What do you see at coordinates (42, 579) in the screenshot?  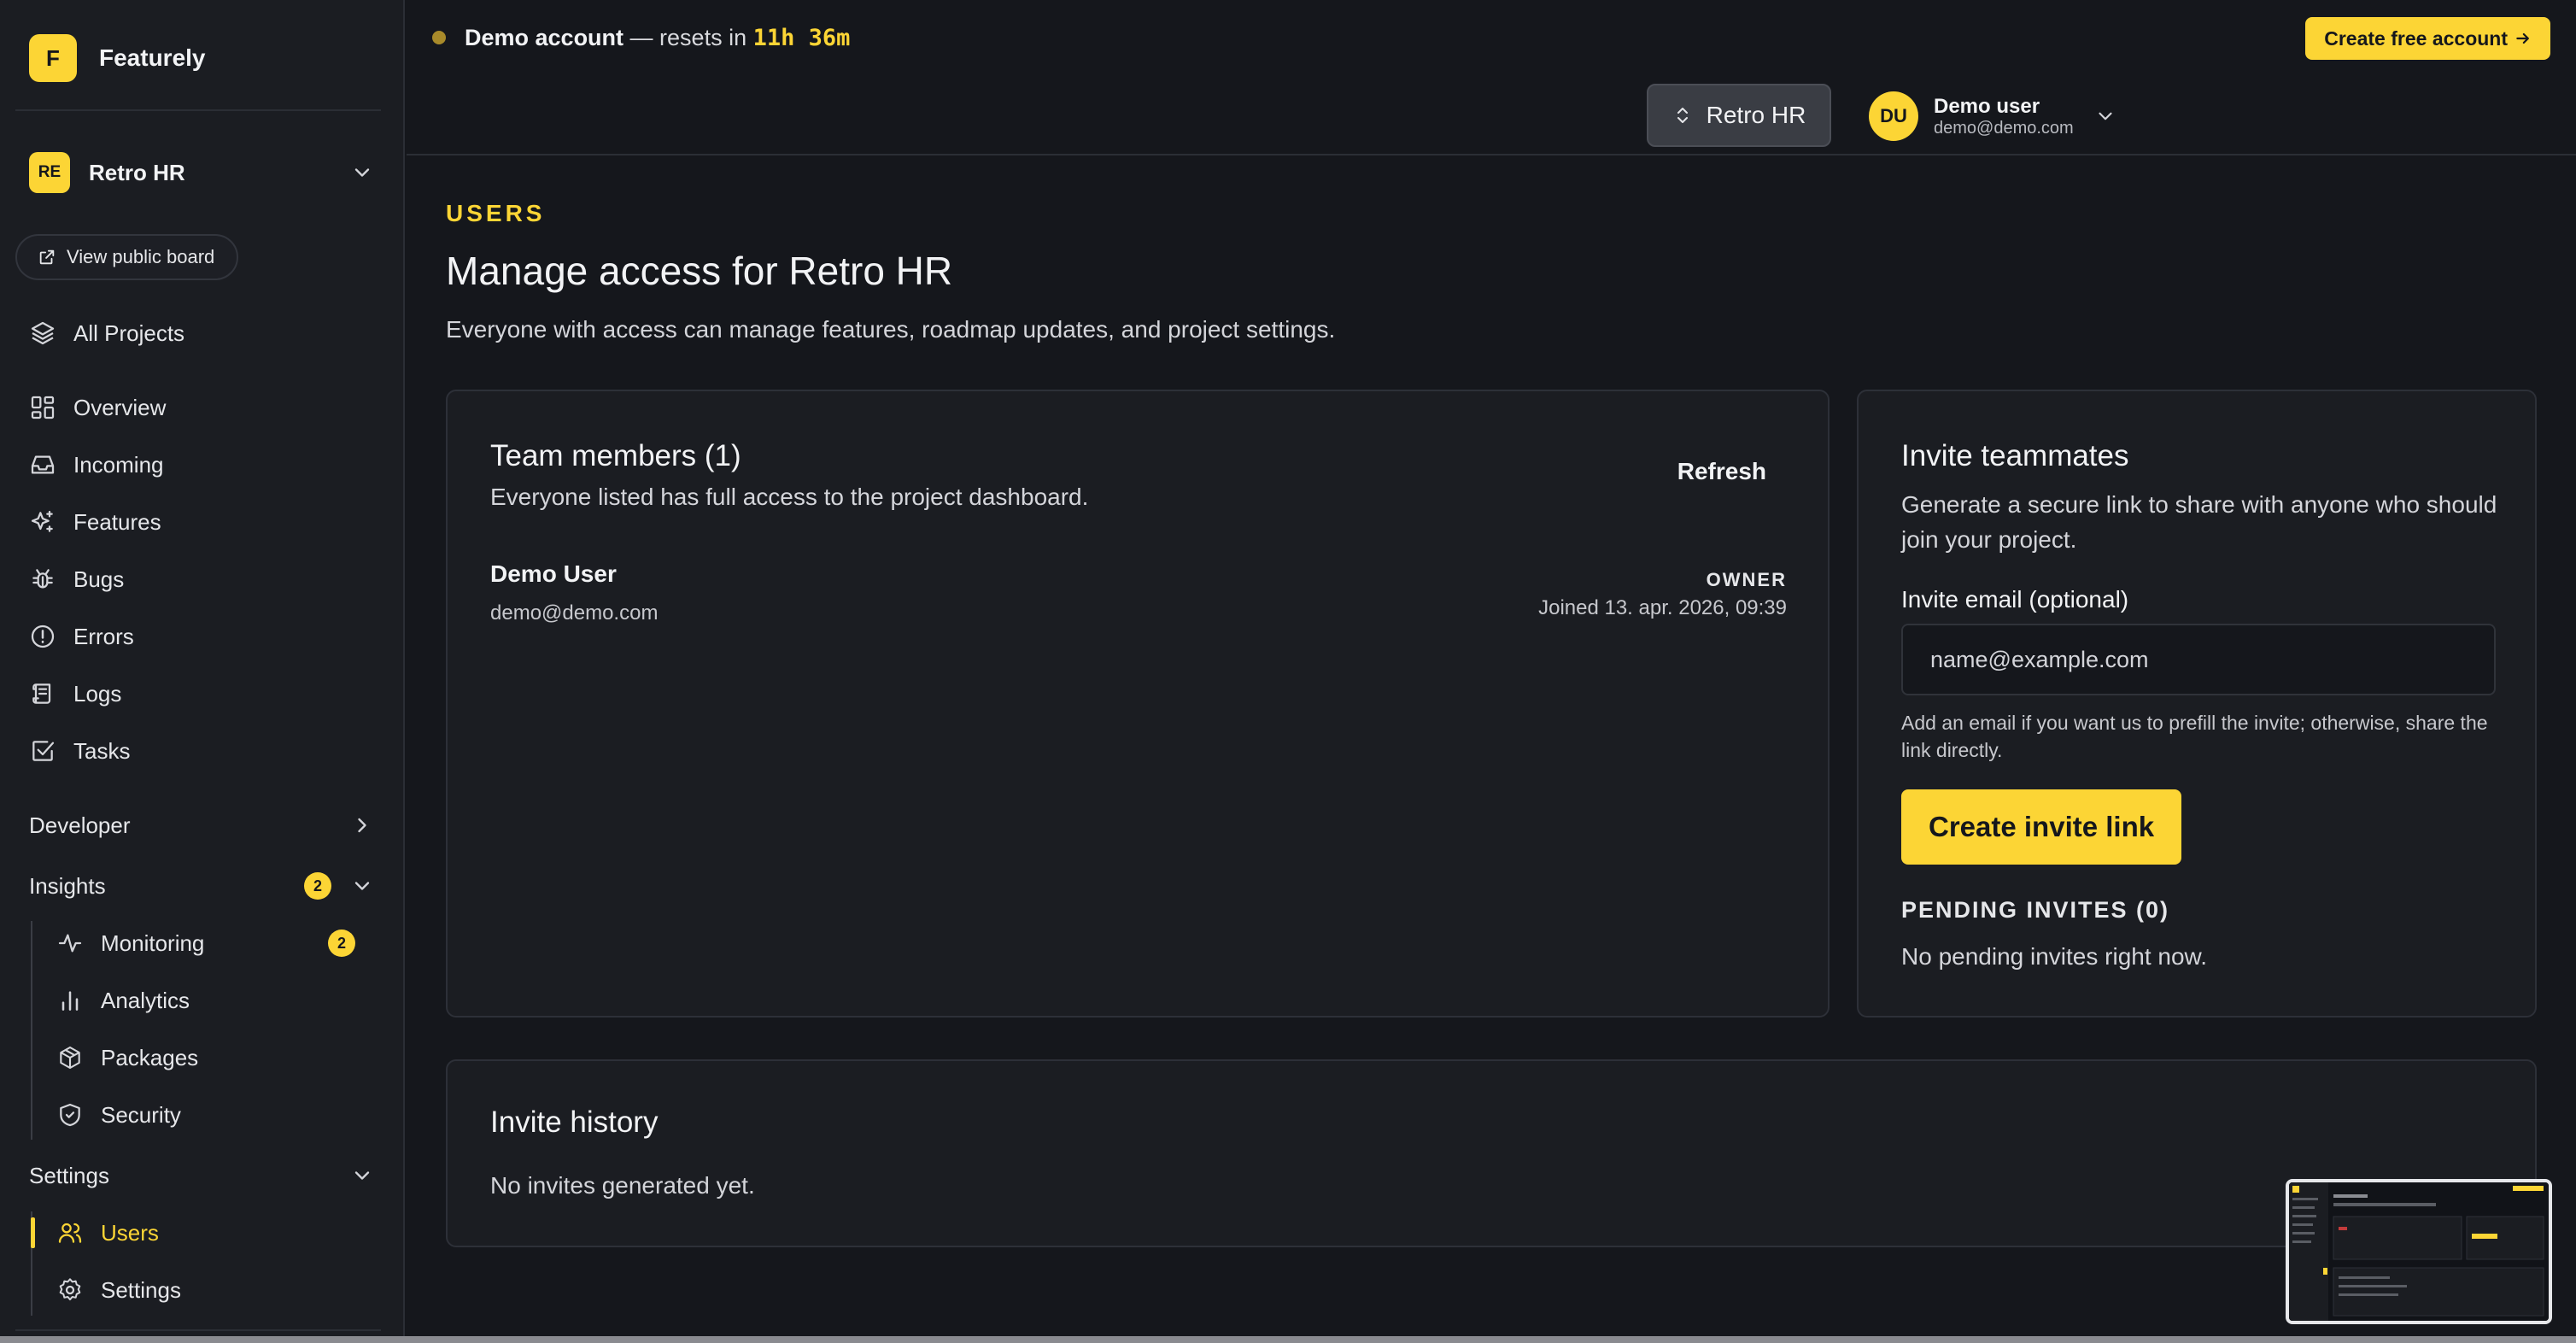 I see `bug-icon` at bounding box center [42, 579].